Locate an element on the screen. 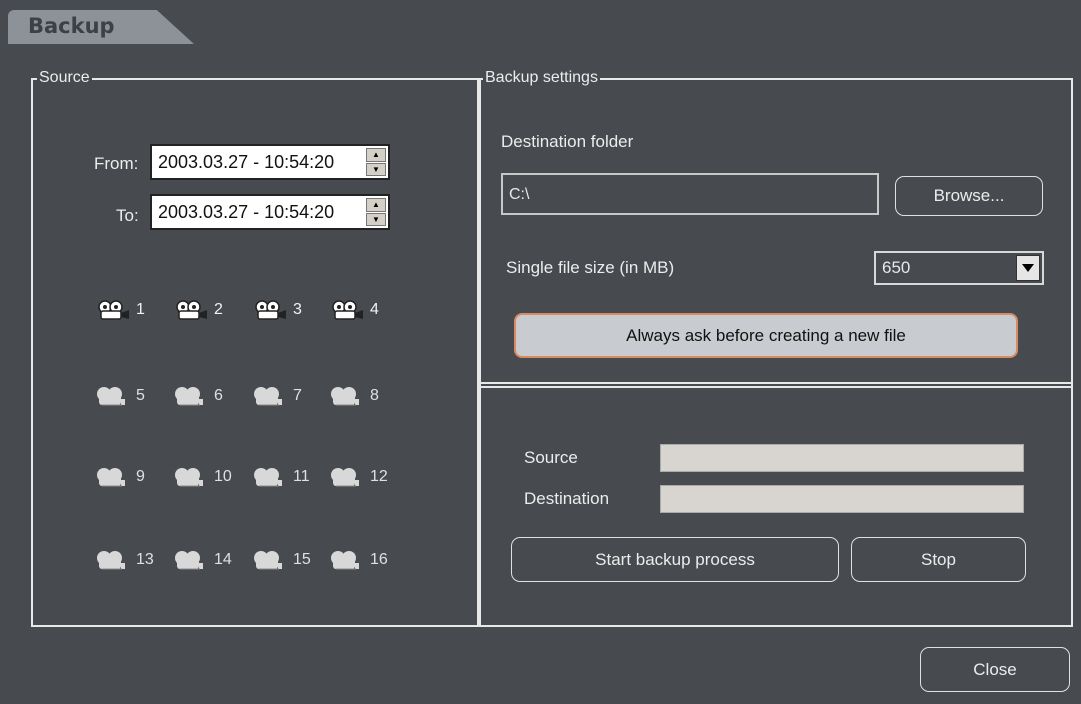  camera-3-toggle: 3 is located at coordinates (277, 310).